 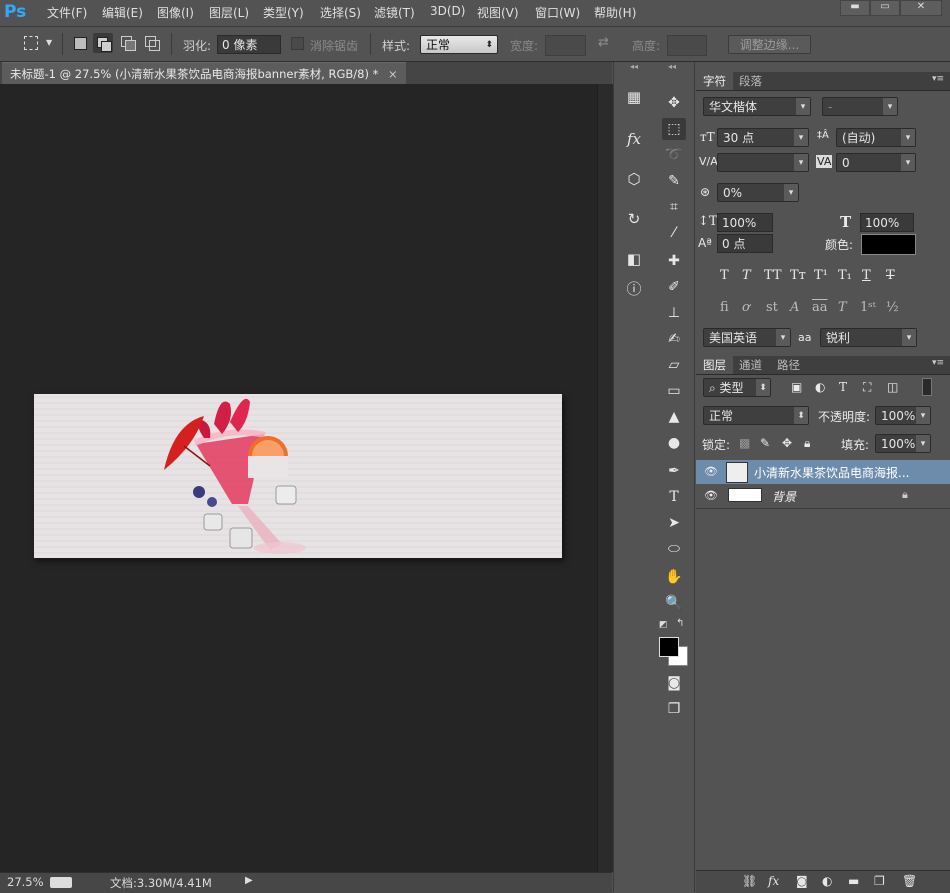 What do you see at coordinates (103, 43) in the screenshot?
I see `add-selection-button` at bounding box center [103, 43].